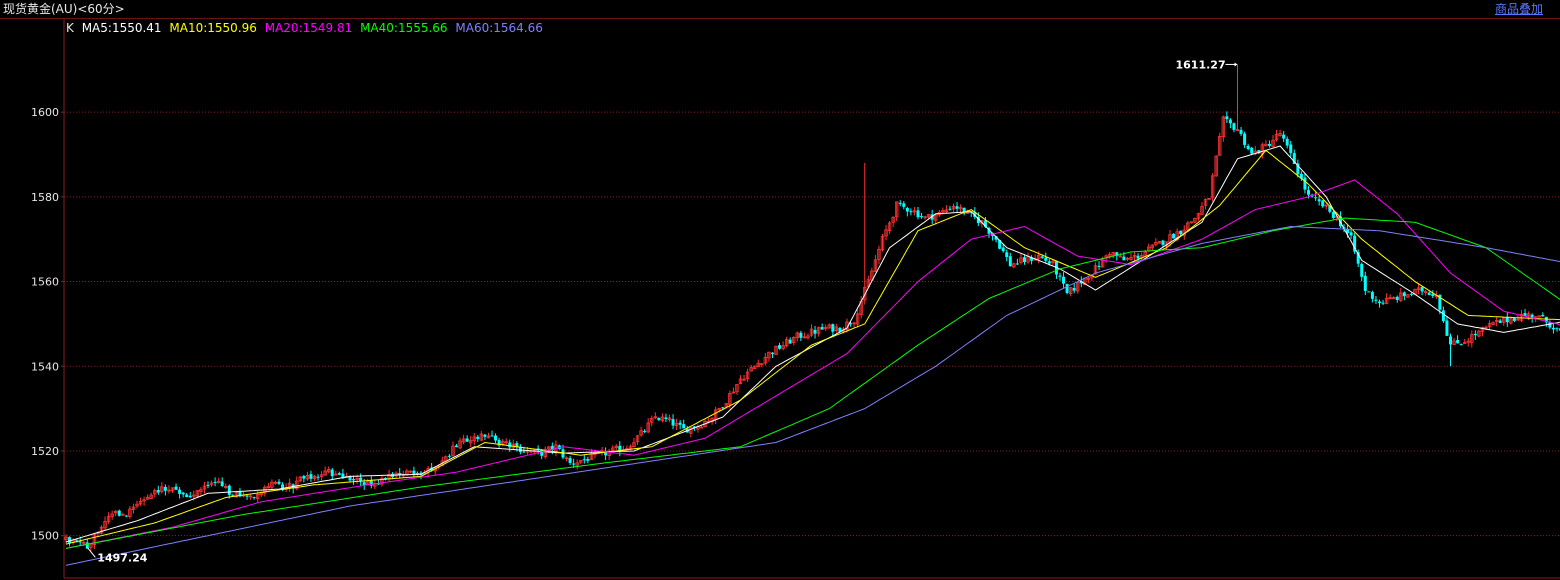  What do you see at coordinates (1201, 64) in the screenshot?
I see `high-price-label: 1611.27` at bounding box center [1201, 64].